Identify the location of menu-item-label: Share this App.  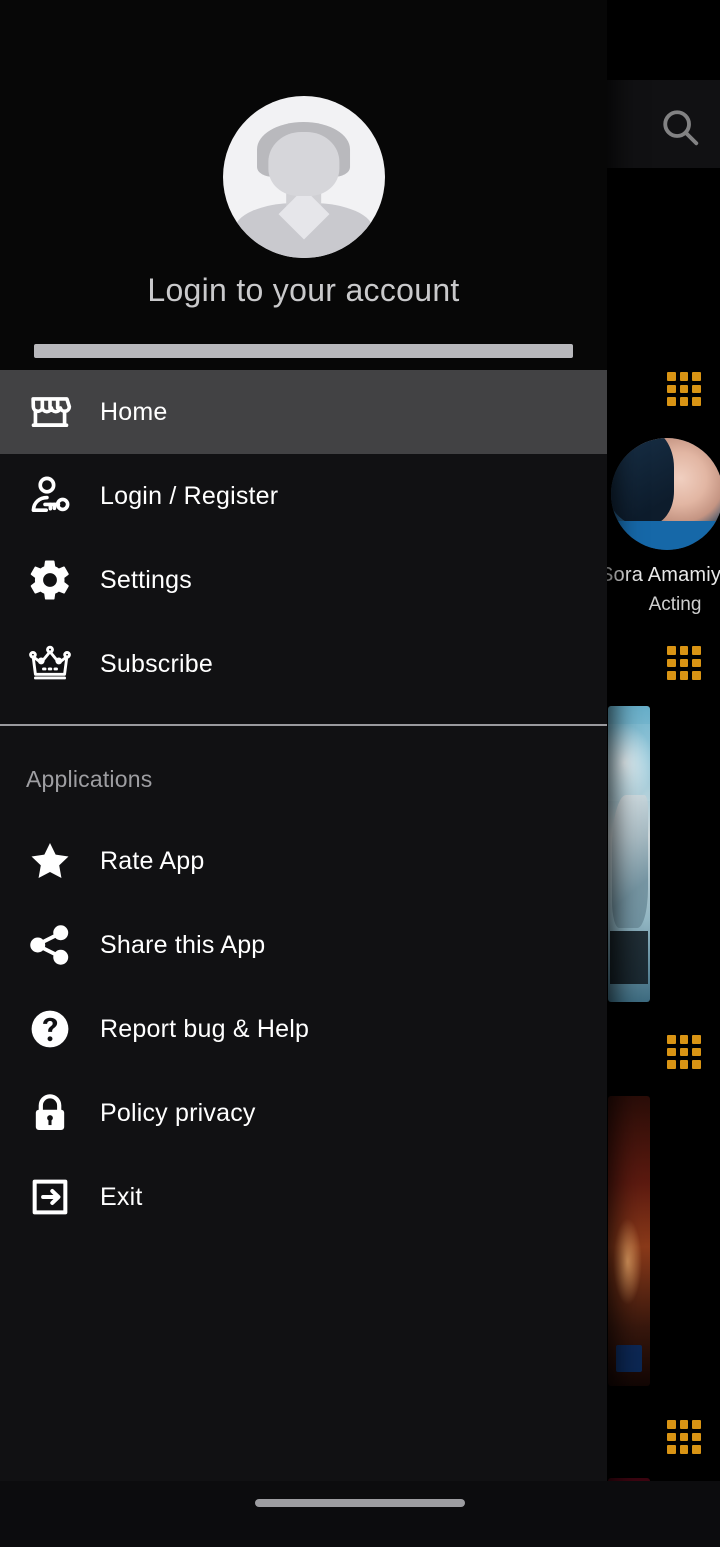
(183, 944).